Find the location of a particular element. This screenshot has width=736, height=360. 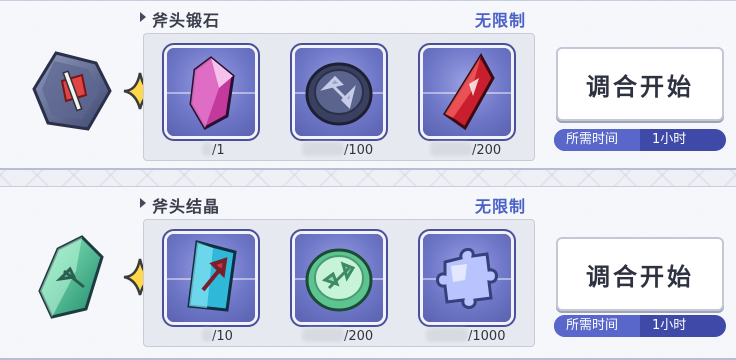

recipe-title: 斧头锻石 is located at coordinates (186, 20).